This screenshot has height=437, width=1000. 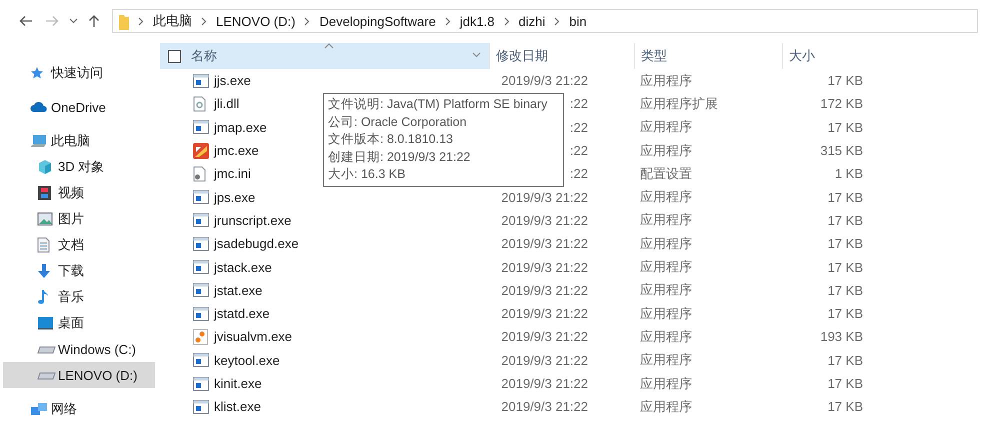 What do you see at coordinates (201, 150) in the screenshot?
I see `app-icon` at bounding box center [201, 150].